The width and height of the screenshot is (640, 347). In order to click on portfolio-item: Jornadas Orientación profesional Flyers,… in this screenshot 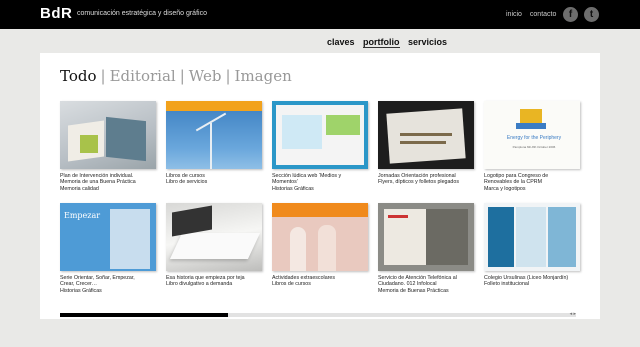, I will do `click(427, 143)`.